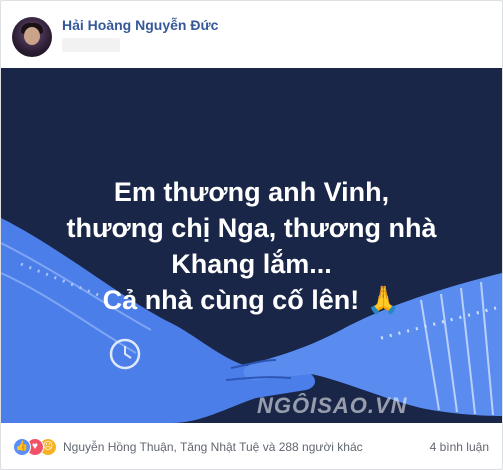 Image resolution: width=503 pixels, height=470 pixels. What do you see at coordinates (140, 25) in the screenshot?
I see `author-name: Hải Hoàng Nguyễn Đức` at bounding box center [140, 25].